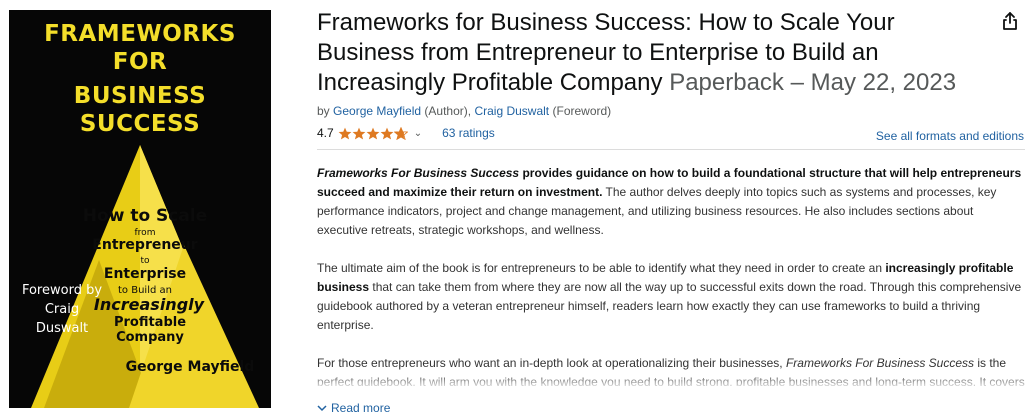 Image resolution: width=1035 pixels, height=418 pixels. What do you see at coordinates (468, 133) in the screenshot?
I see `ratings-count-link: 63 ratings` at bounding box center [468, 133].